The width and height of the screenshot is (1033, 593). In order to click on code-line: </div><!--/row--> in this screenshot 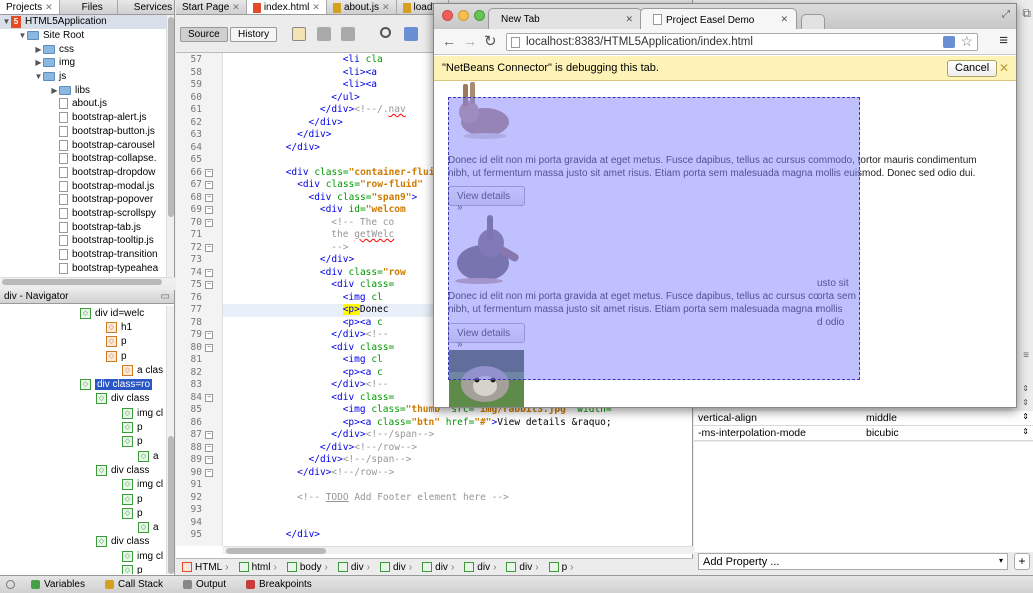, I will do `click(448, 448)`.